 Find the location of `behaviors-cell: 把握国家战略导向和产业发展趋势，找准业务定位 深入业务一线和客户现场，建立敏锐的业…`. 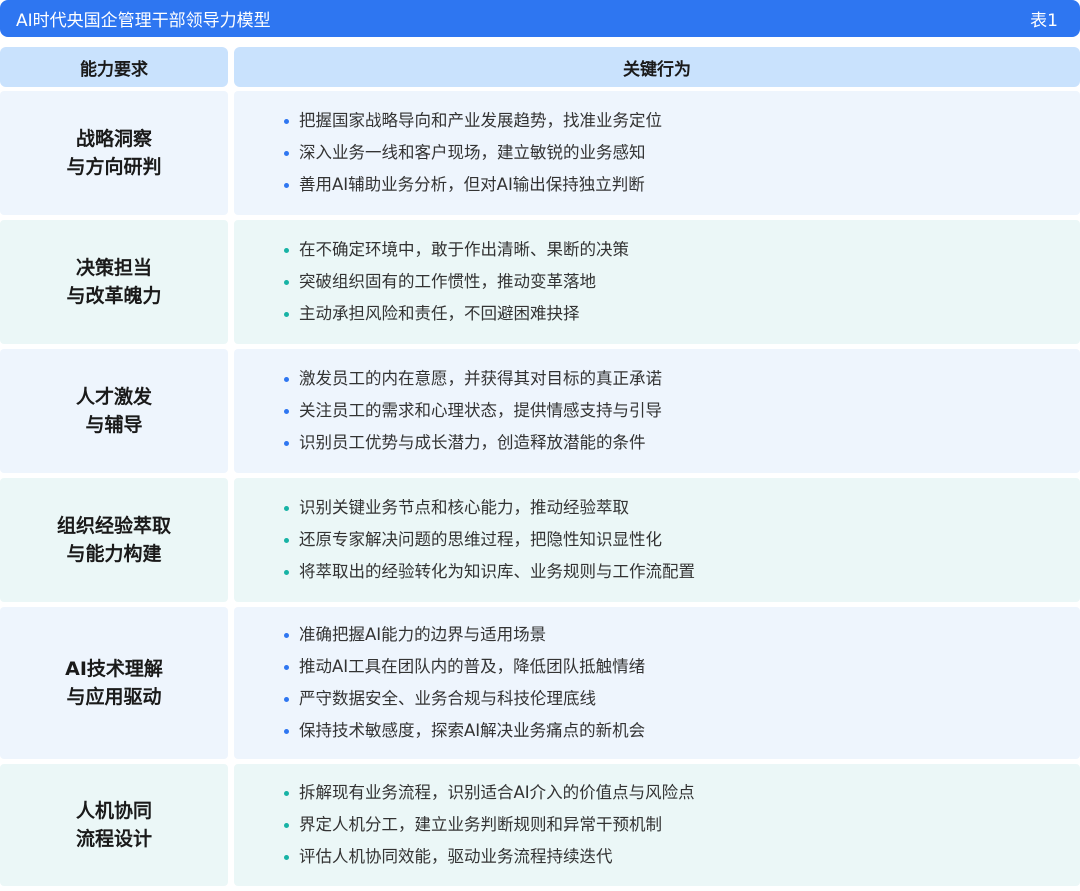

behaviors-cell: 把握国家战略导向和产业发展趋势，找准业务定位 深入业务一线和客户现场，建立敏锐的业… is located at coordinates (657, 153).